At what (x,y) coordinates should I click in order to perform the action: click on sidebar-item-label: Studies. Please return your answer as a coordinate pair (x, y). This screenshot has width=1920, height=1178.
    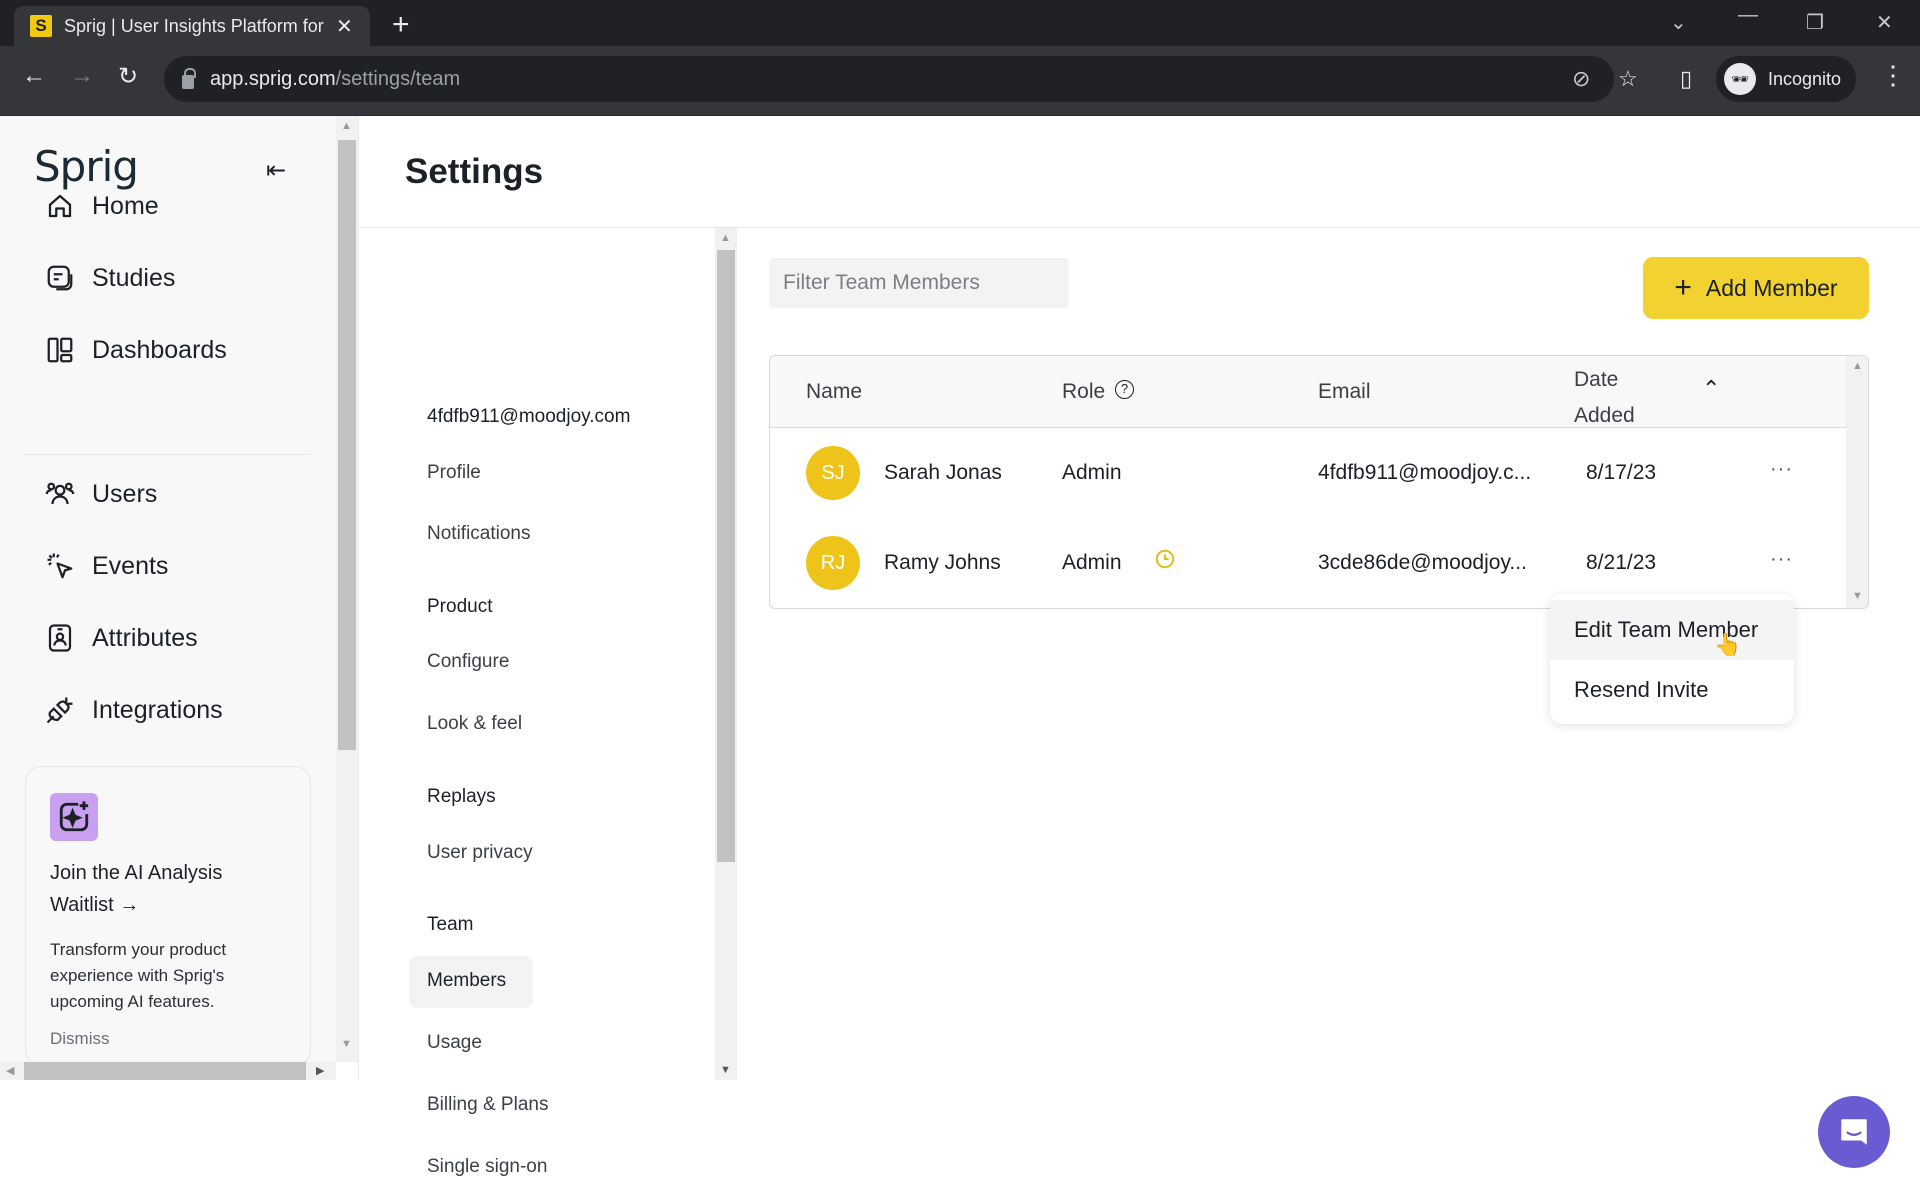
    Looking at the image, I should click on (134, 277).